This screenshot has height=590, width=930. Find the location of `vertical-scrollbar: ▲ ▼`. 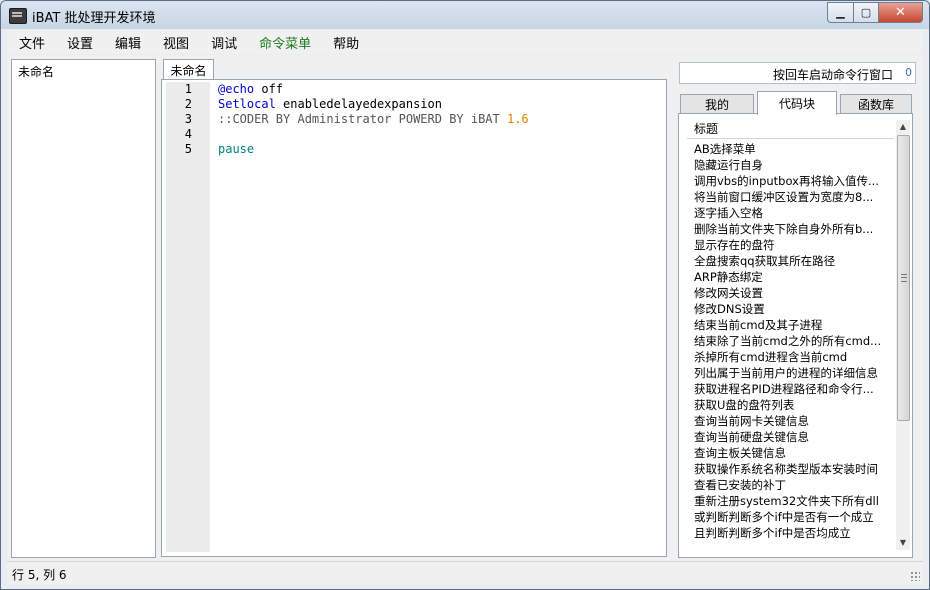

vertical-scrollbar: ▲ ▼ is located at coordinates (903, 335).